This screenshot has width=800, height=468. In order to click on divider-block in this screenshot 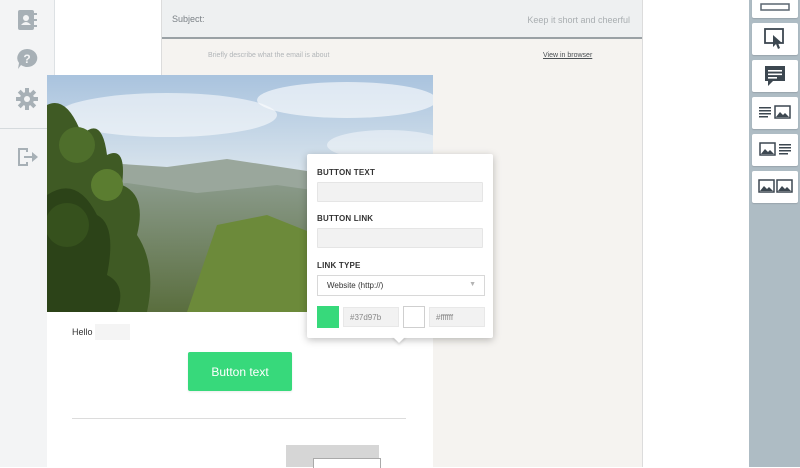, I will do `click(775, 9)`.